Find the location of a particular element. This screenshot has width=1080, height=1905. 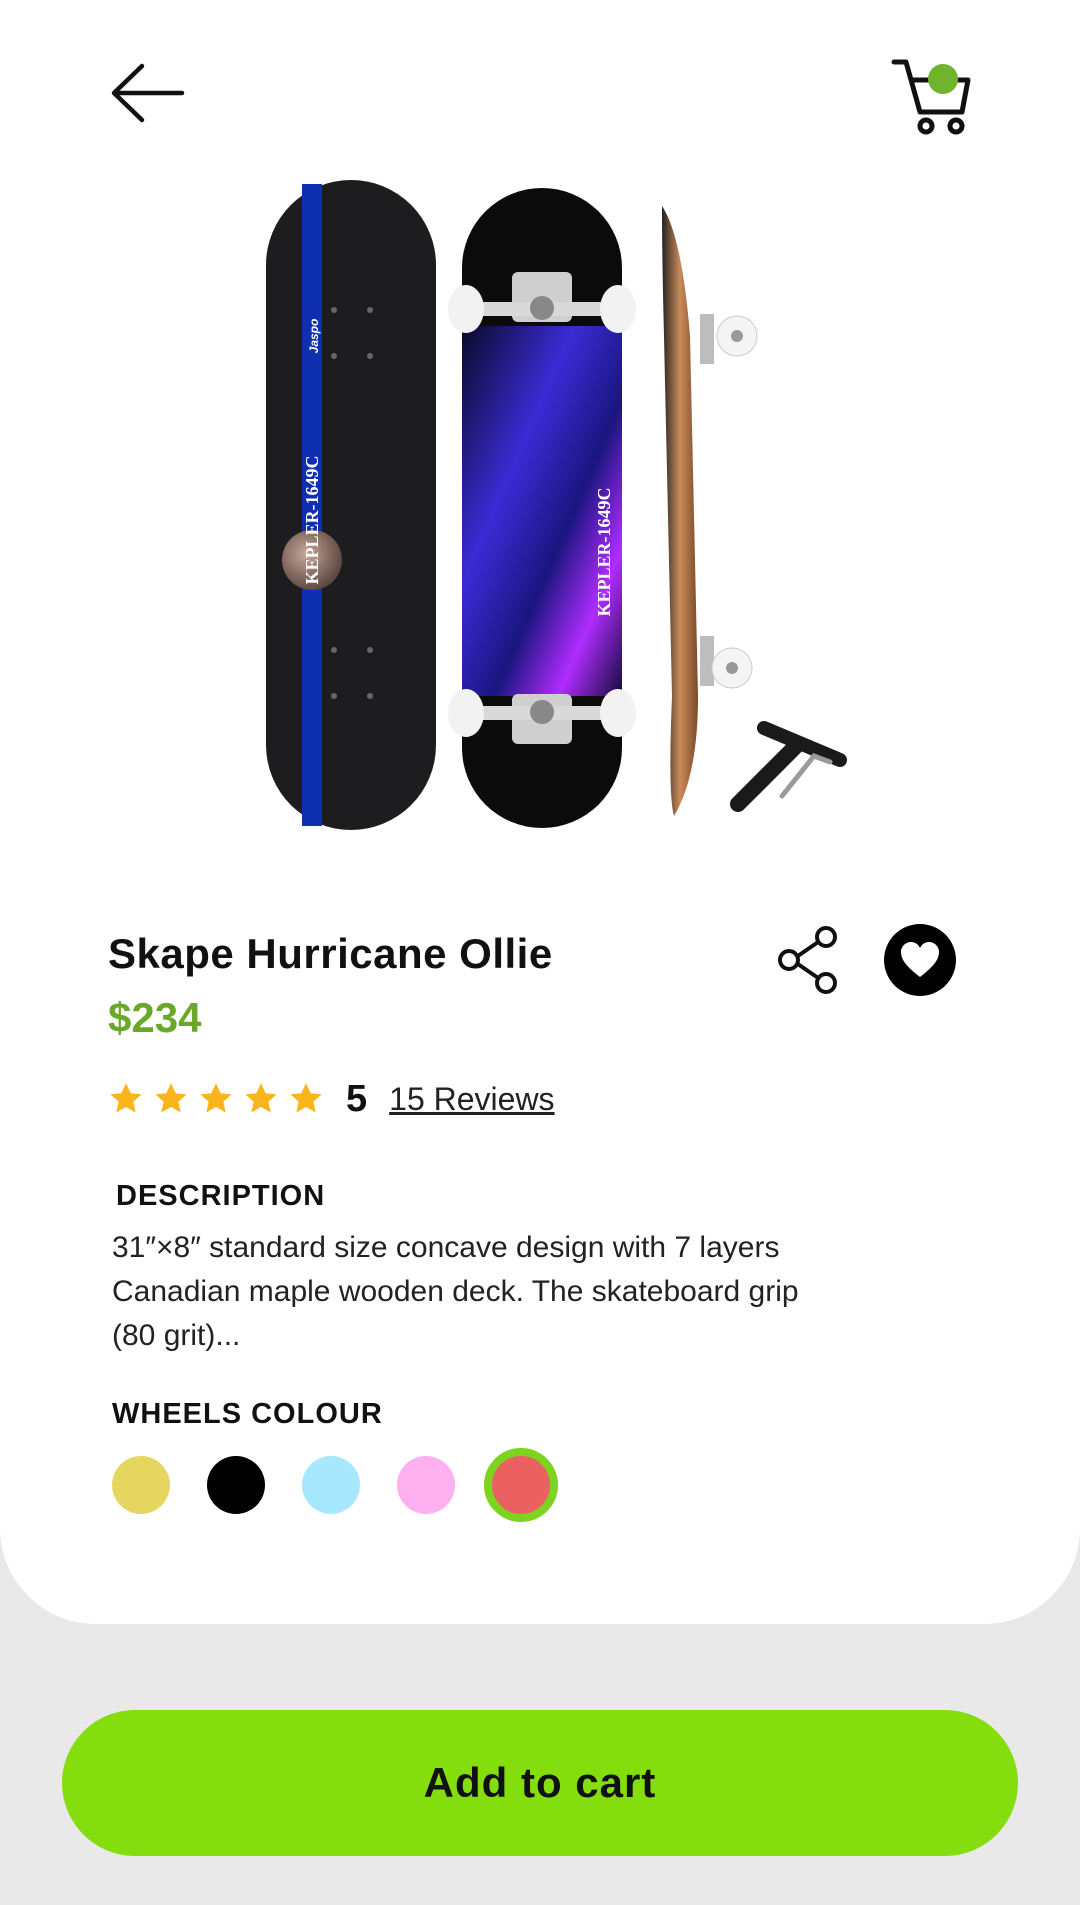

product-price: $234 is located at coordinates (155, 1017).